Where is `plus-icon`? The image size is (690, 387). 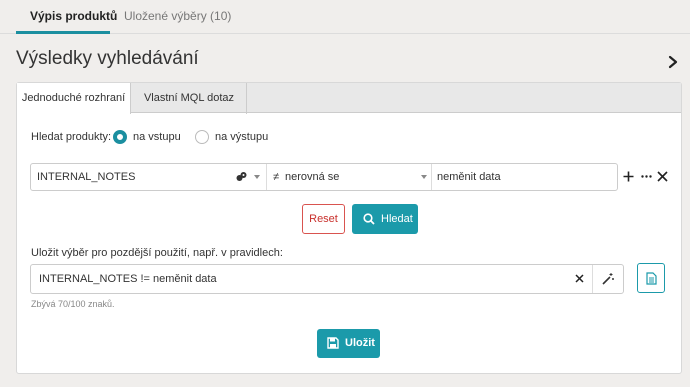 plus-icon is located at coordinates (628, 176).